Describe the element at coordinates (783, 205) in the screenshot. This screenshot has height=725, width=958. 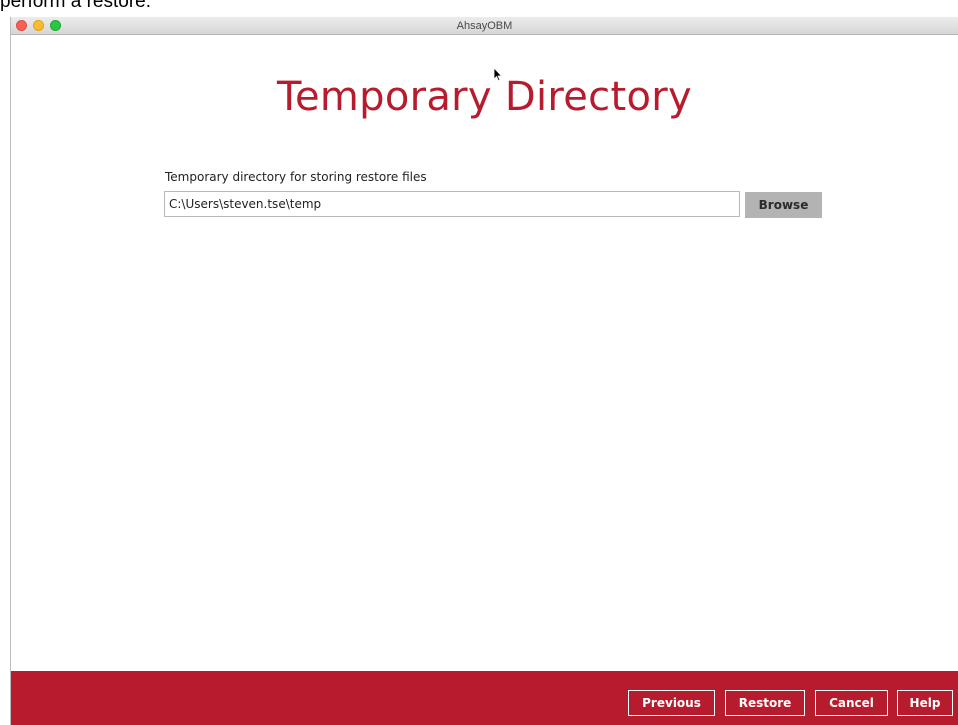
I see `browse-button: Browse` at that location.